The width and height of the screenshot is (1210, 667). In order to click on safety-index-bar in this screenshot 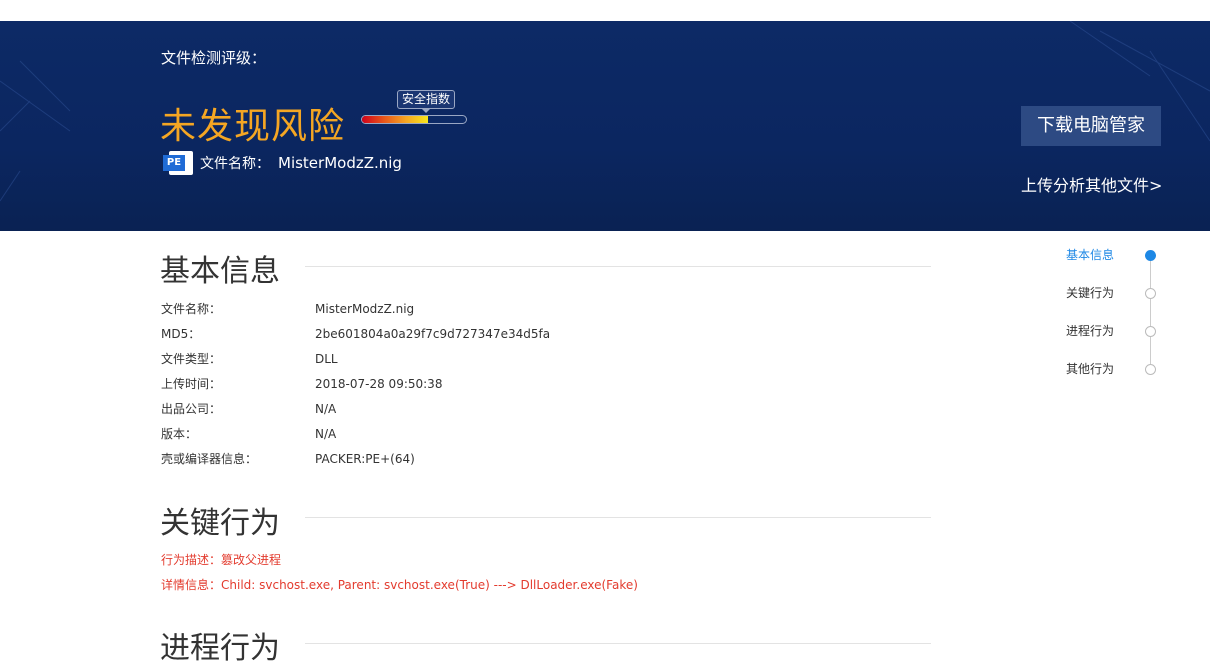, I will do `click(414, 119)`.